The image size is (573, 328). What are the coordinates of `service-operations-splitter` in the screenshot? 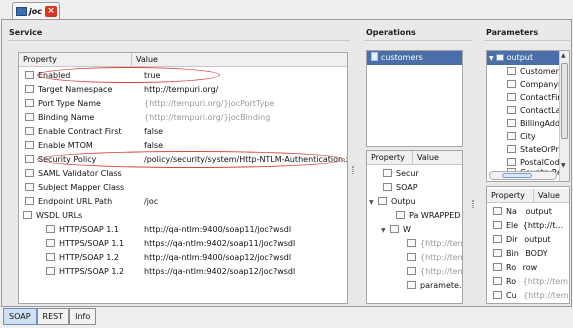 It's located at (353, 173).